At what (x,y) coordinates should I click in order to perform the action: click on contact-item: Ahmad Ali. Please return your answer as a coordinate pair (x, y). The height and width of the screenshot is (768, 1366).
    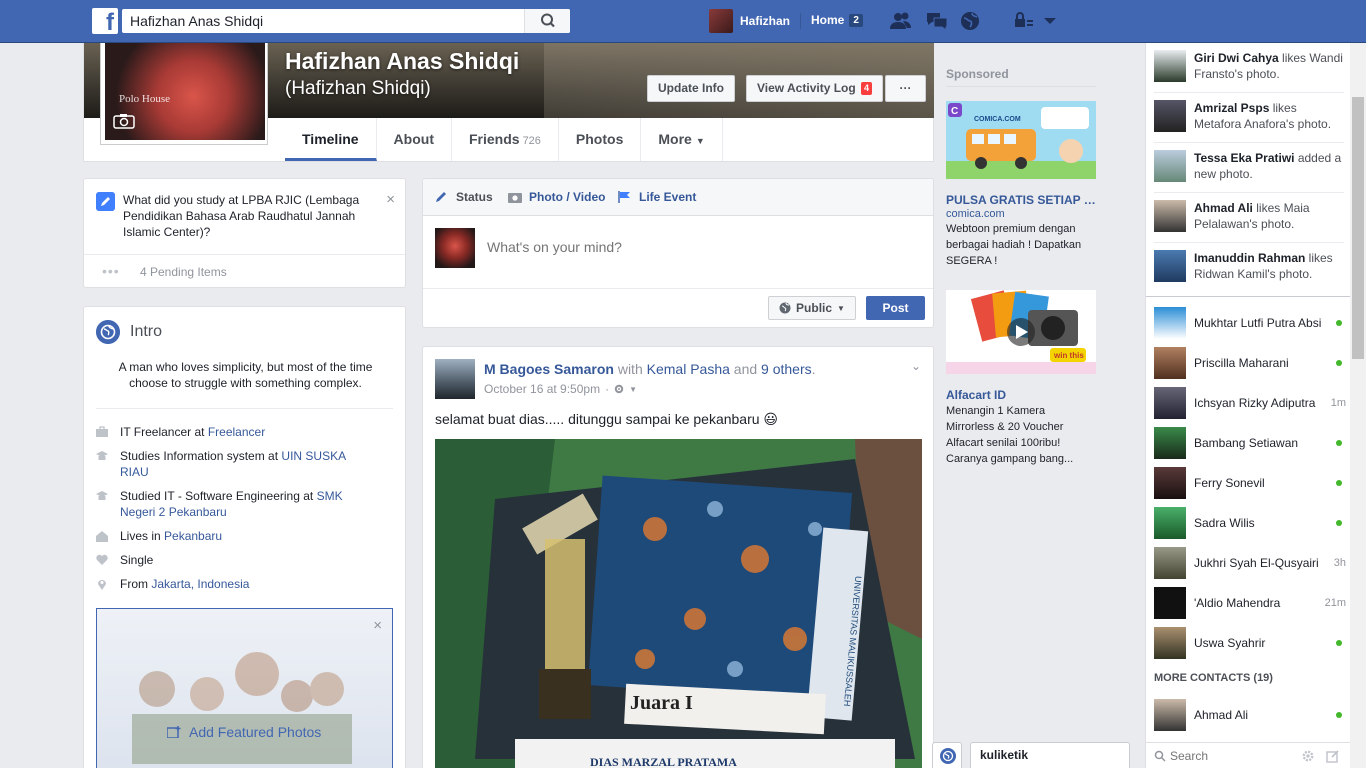
    Looking at the image, I should click on (1250, 715).